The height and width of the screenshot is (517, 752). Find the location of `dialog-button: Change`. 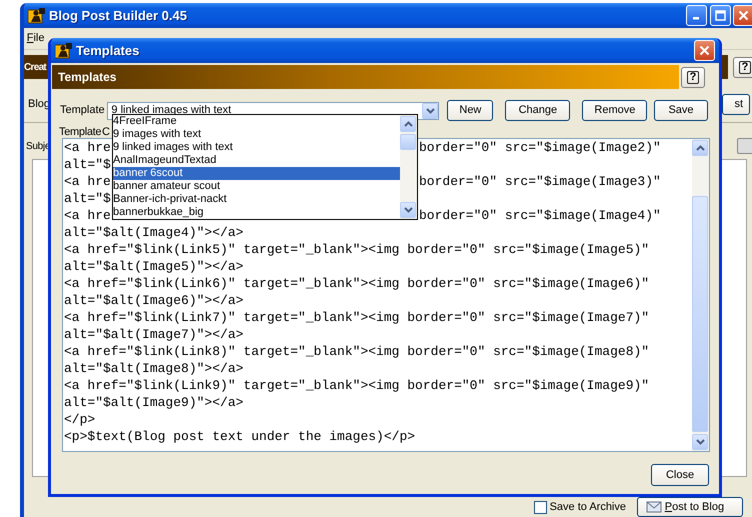

dialog-button: Change is located at coordinates (537, 110).